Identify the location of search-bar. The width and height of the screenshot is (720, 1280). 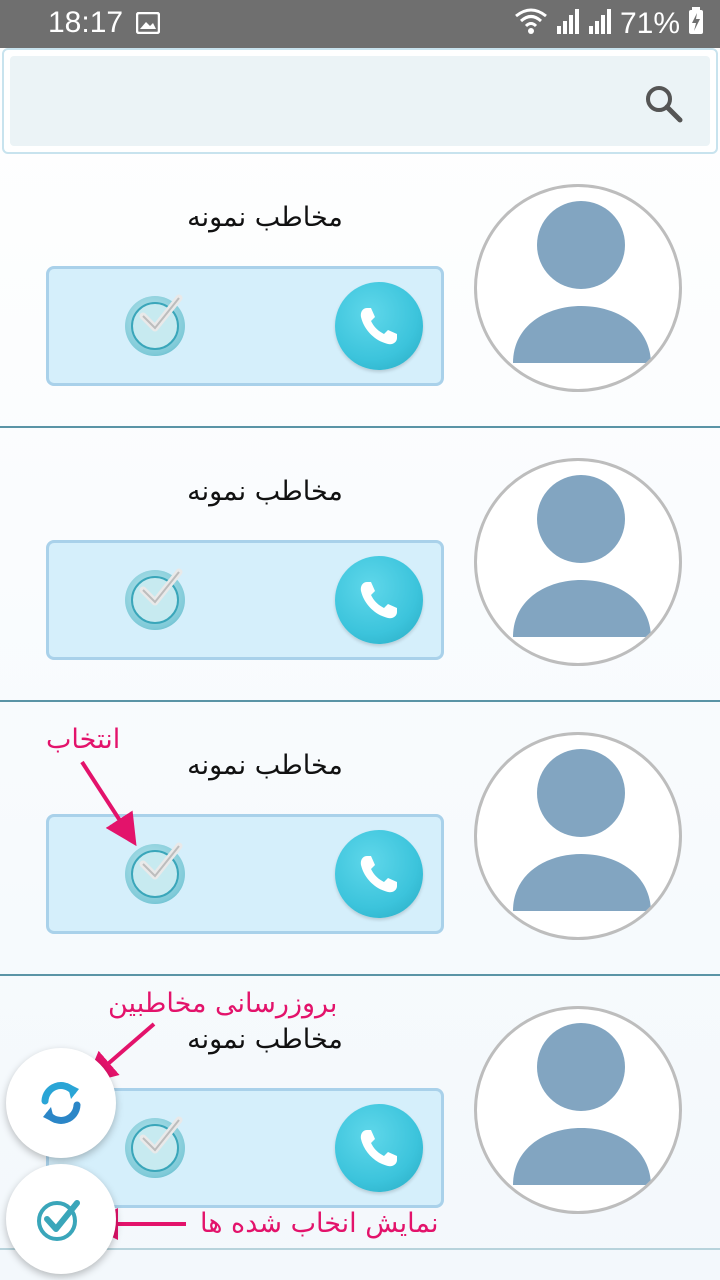
(360, 101).